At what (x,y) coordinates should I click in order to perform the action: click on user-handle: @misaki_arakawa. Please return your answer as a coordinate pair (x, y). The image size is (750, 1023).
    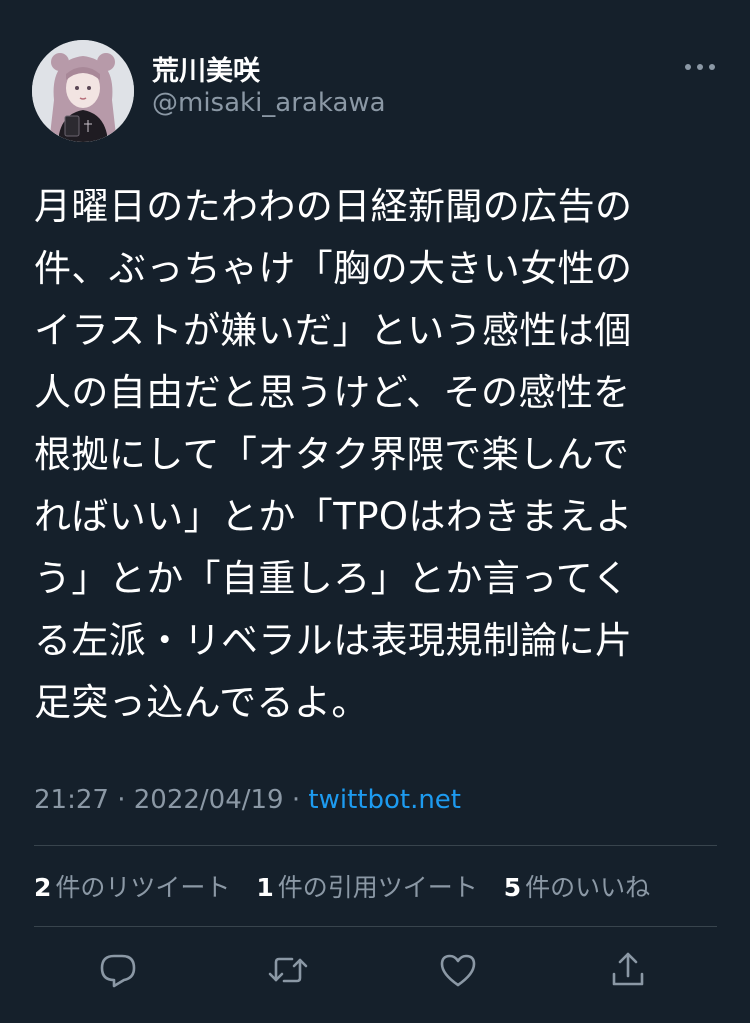
    Looking at the image, I should click on (269, 103).